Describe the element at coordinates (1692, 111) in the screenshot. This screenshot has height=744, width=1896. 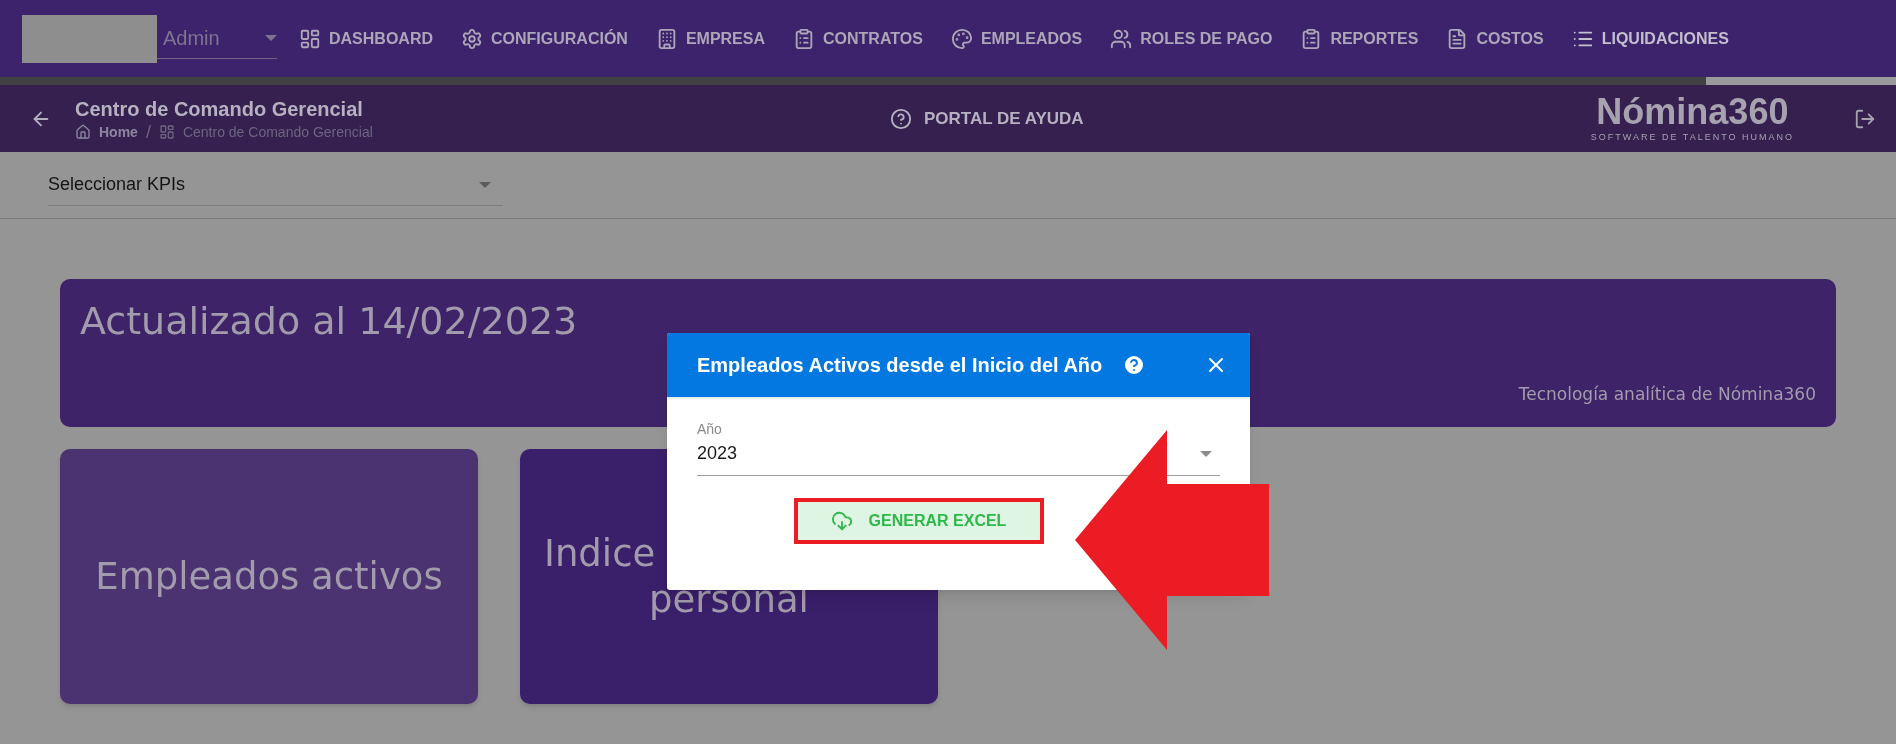
I see `logo-wordmark: Nómina360` at that location.